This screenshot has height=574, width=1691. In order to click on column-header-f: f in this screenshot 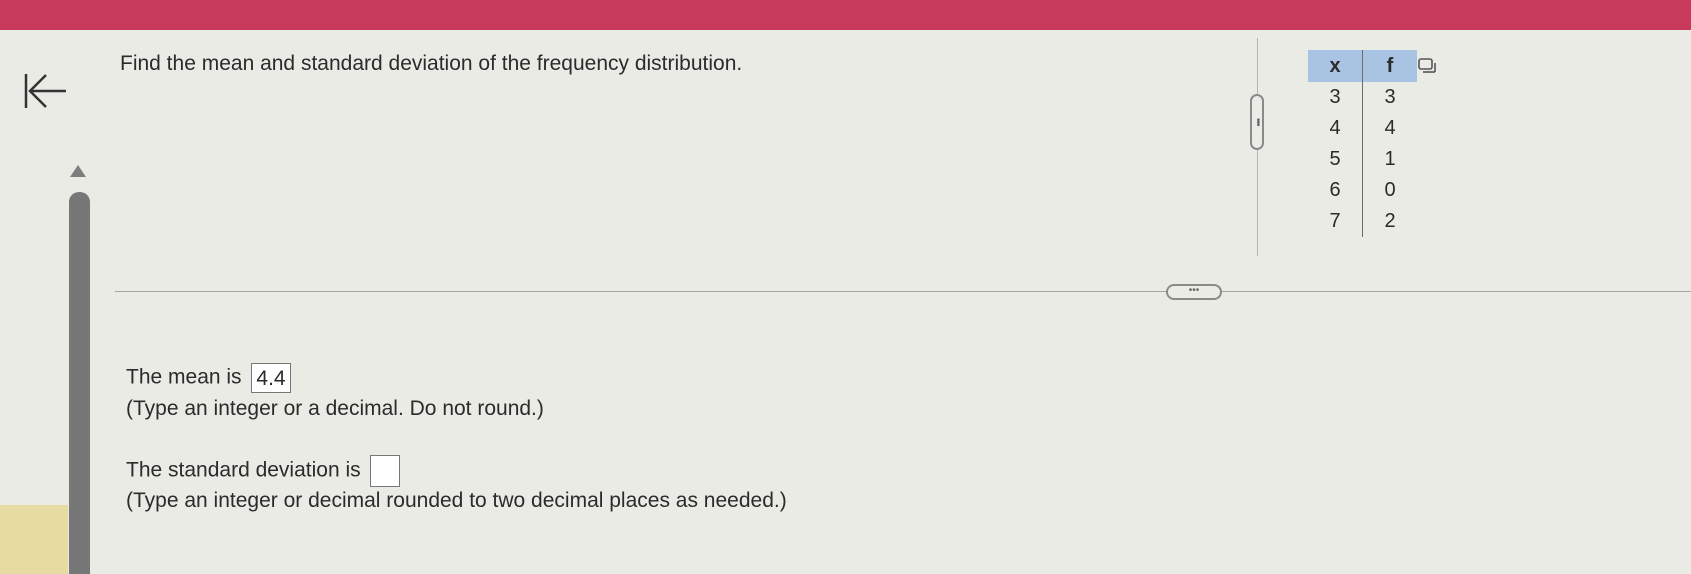, I will do `click(1389, 66)`.